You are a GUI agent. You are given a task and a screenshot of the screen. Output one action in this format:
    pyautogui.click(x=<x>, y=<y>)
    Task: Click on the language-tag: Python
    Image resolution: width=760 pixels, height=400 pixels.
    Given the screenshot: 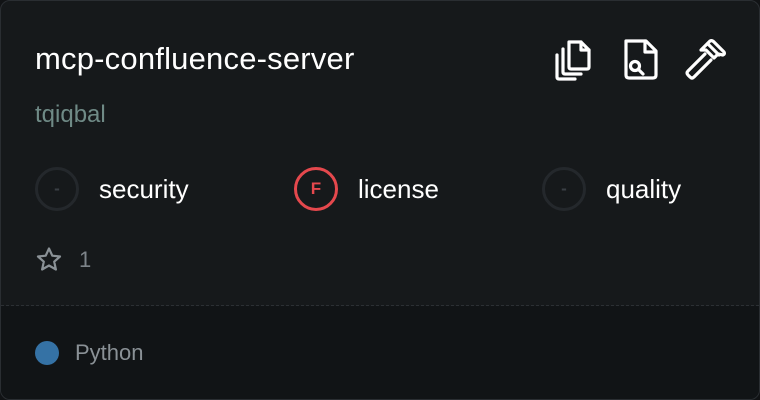 What is the action you would take?
    pyautogui.click(x=89, y=353)
    